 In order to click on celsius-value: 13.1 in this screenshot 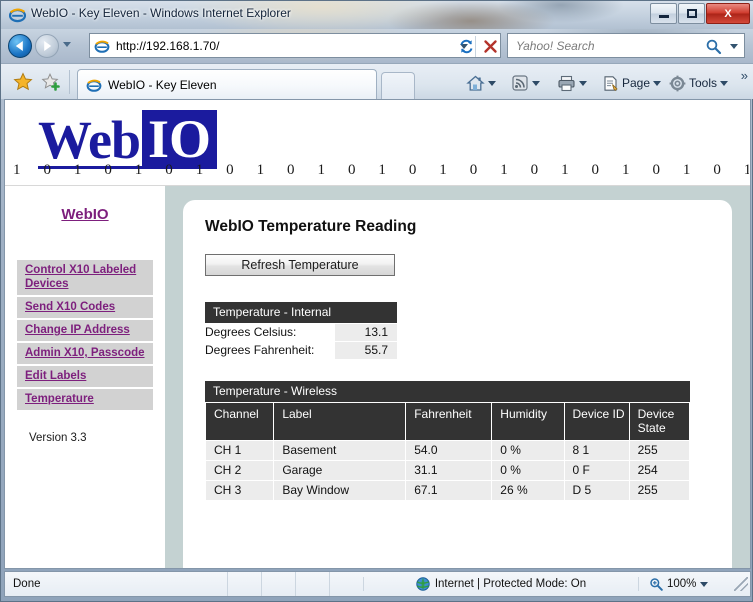, I will do `click(366, 332)`.